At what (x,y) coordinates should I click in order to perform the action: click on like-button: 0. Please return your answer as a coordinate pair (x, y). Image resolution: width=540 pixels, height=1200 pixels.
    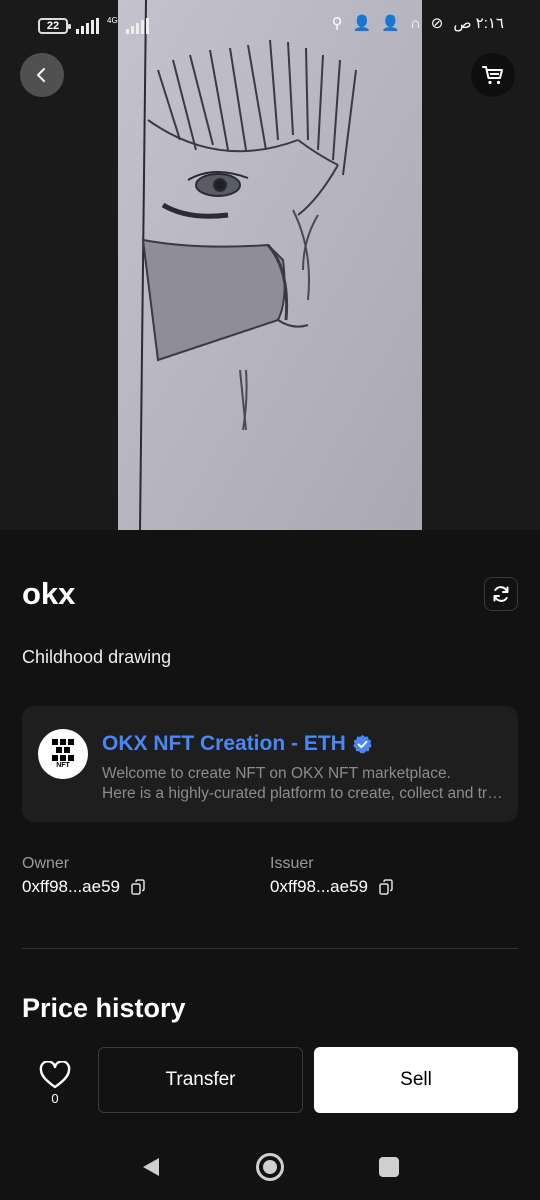
    Looking at the image, I should click on (55, 1083).